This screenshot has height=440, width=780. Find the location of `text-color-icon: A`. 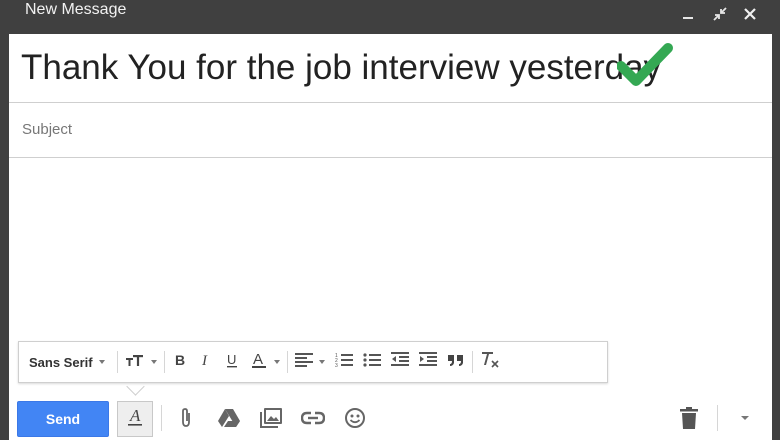

text-color-icon: A is located at coordinates (259, 362).